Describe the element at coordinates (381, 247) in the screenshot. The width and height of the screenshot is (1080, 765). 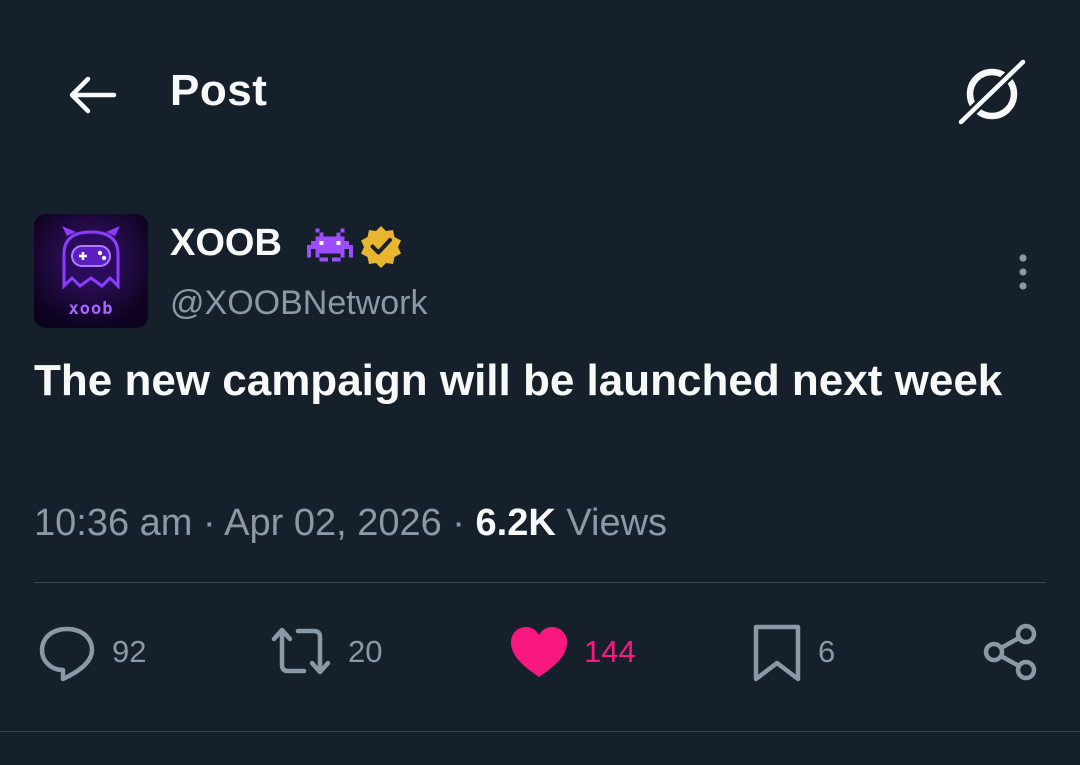
I see `verified-badge-icon` at that location.